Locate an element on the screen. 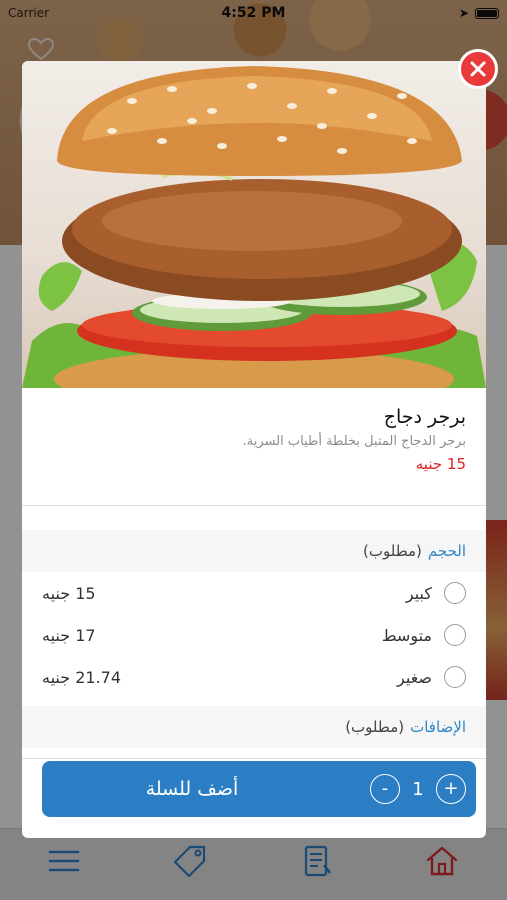 The image size is (507, 900). add-to-cart-bar: أضف للسلة - 1 + is located at coordinates (259, 789).